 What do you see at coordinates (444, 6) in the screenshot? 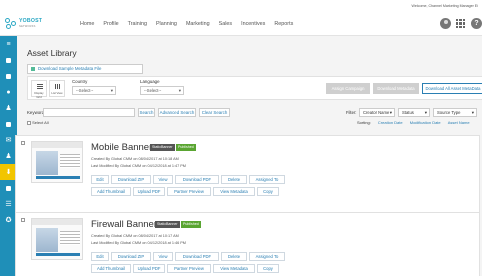
I see `welcome-text: Welcome, Channel Marketing Manager Ei` at bounding box center [444, 6].